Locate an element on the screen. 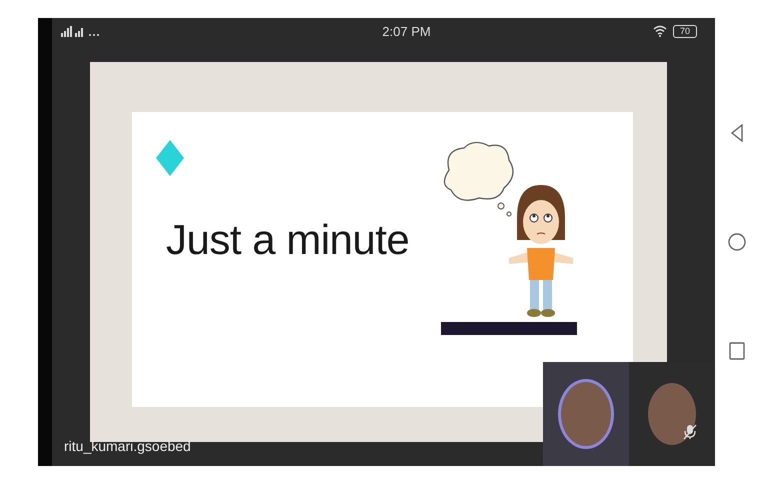  wifi-icon is located at coordinates (659, 31).